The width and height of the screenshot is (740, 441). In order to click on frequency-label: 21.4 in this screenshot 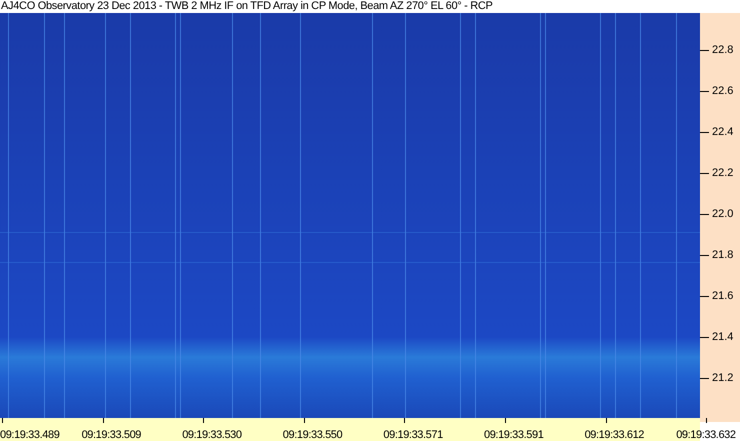, I will do `click(723, 338)`.